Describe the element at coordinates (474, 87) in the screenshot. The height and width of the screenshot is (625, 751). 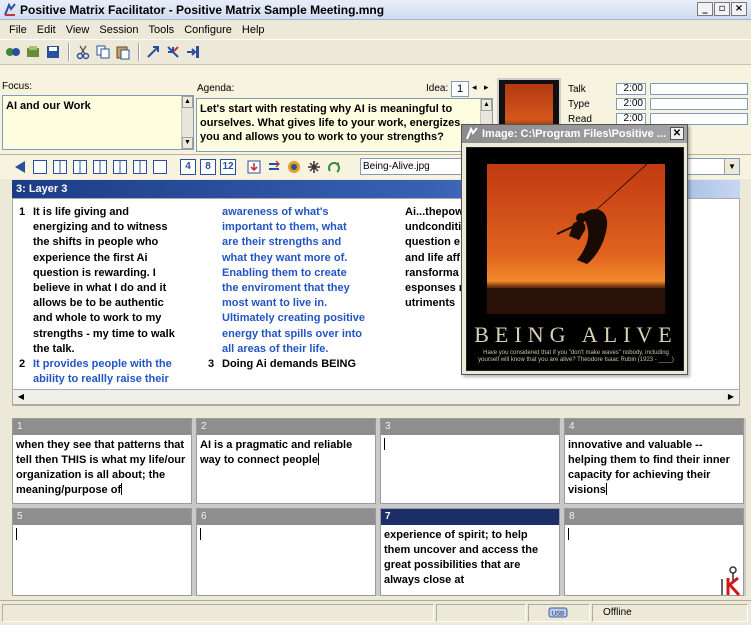
I see `idea-prev-icon: ◂` at that location.